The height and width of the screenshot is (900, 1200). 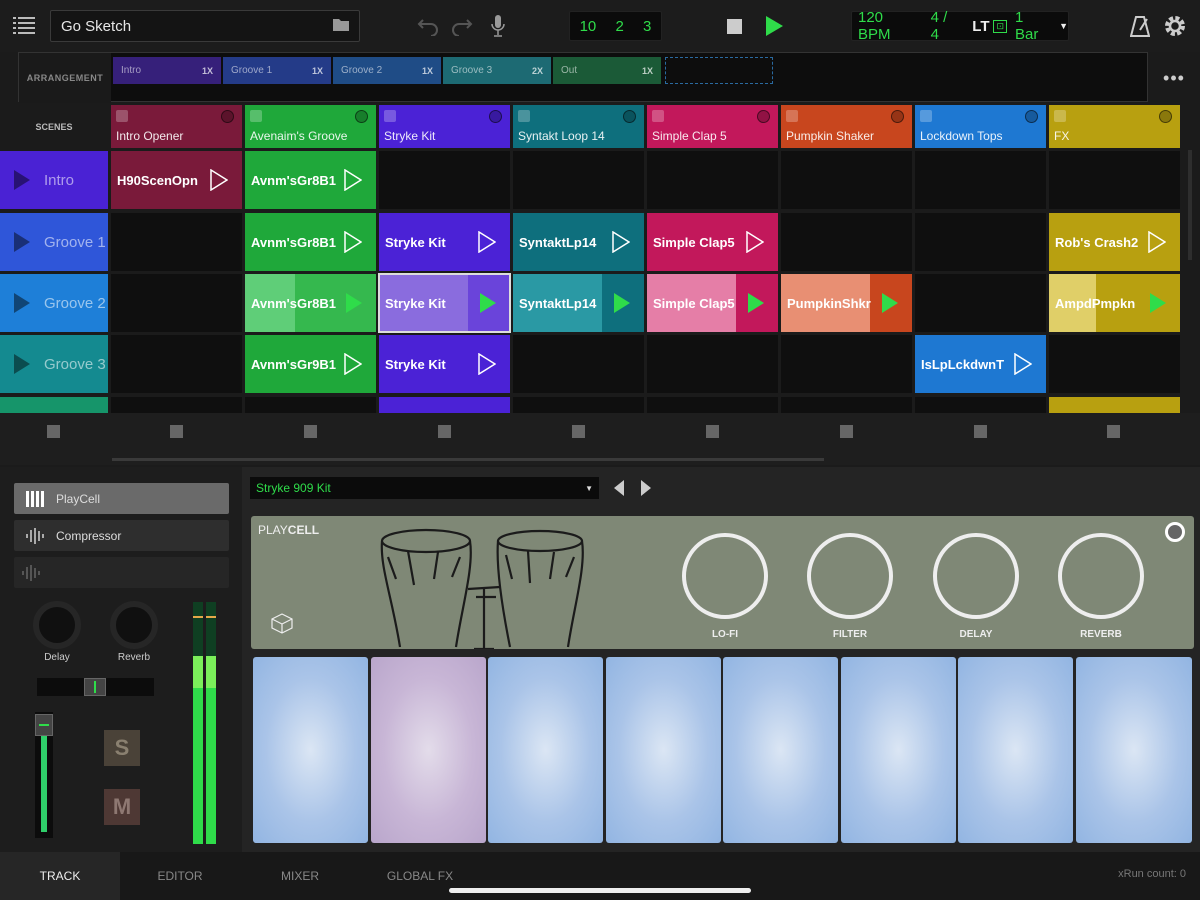 I want to click on preset-selector: Stryke 909 Kit ▼, so click(x=424, y=488).